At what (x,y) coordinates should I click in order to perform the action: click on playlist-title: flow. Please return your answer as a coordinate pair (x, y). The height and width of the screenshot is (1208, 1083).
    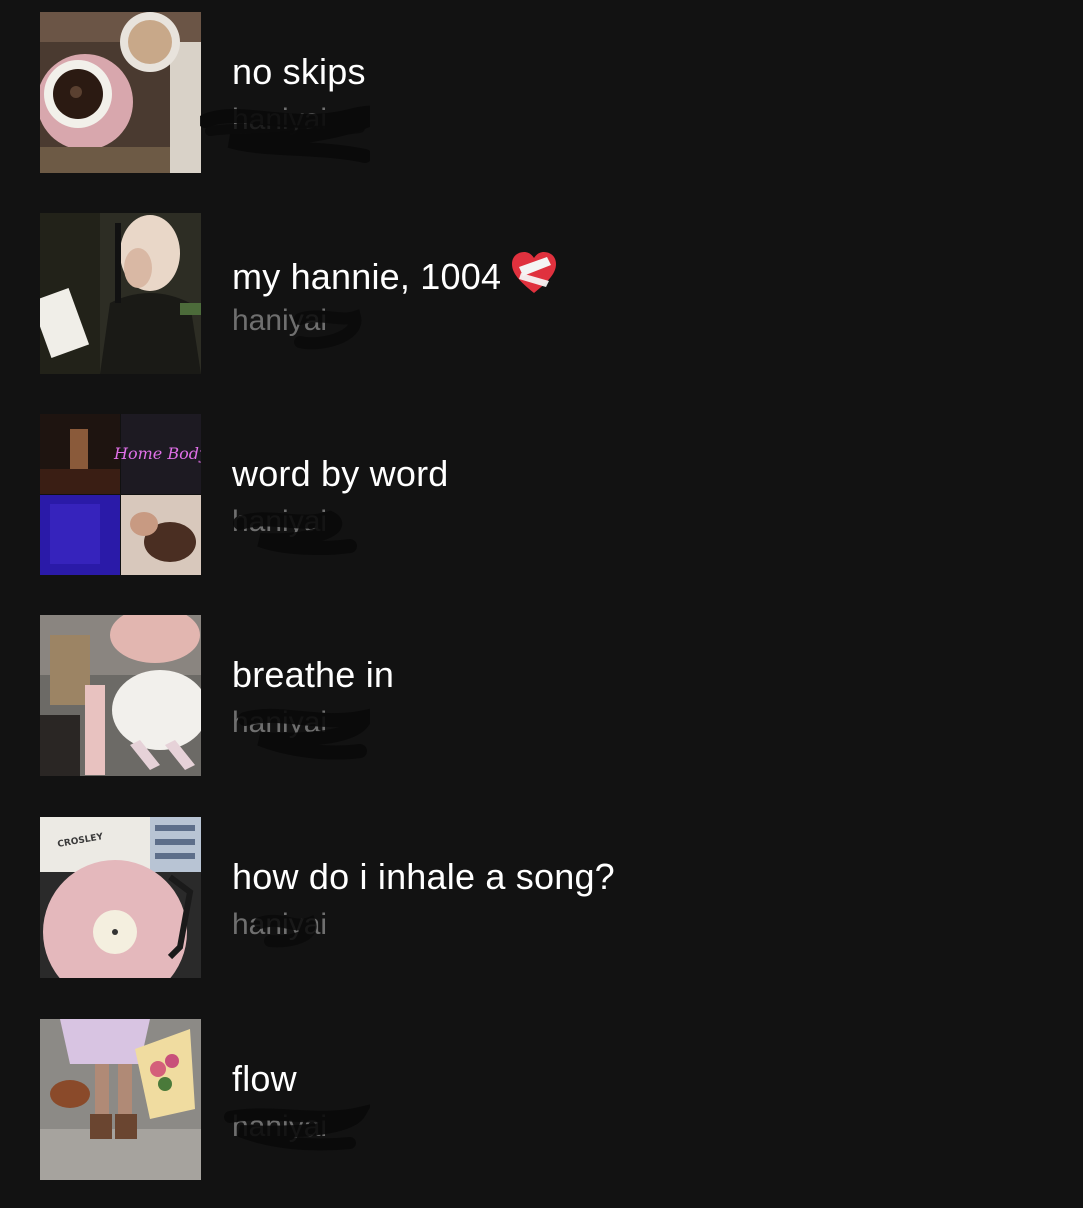
    Looking at the image, I should click on (264, 1078).